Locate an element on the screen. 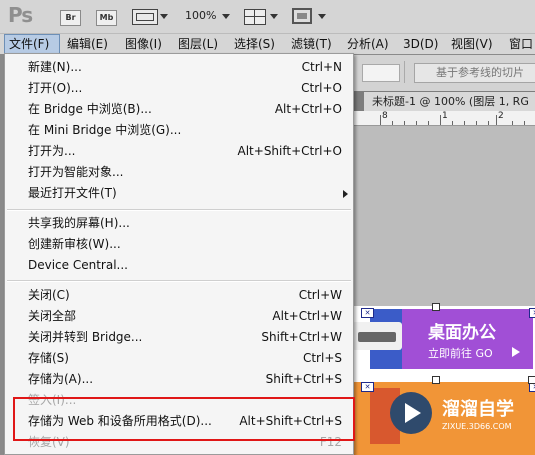  document-tab: 未标题-1 @ 100% (图层 1, RG is located at coordinates (449, 101).